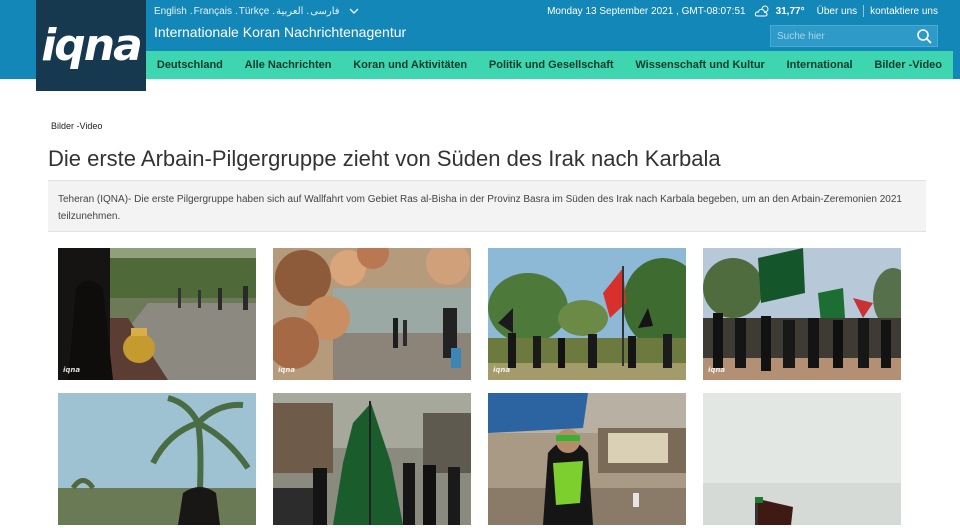 The width and height of the screenshot is (960, 528). I want to click on divider, so click(864, 11).